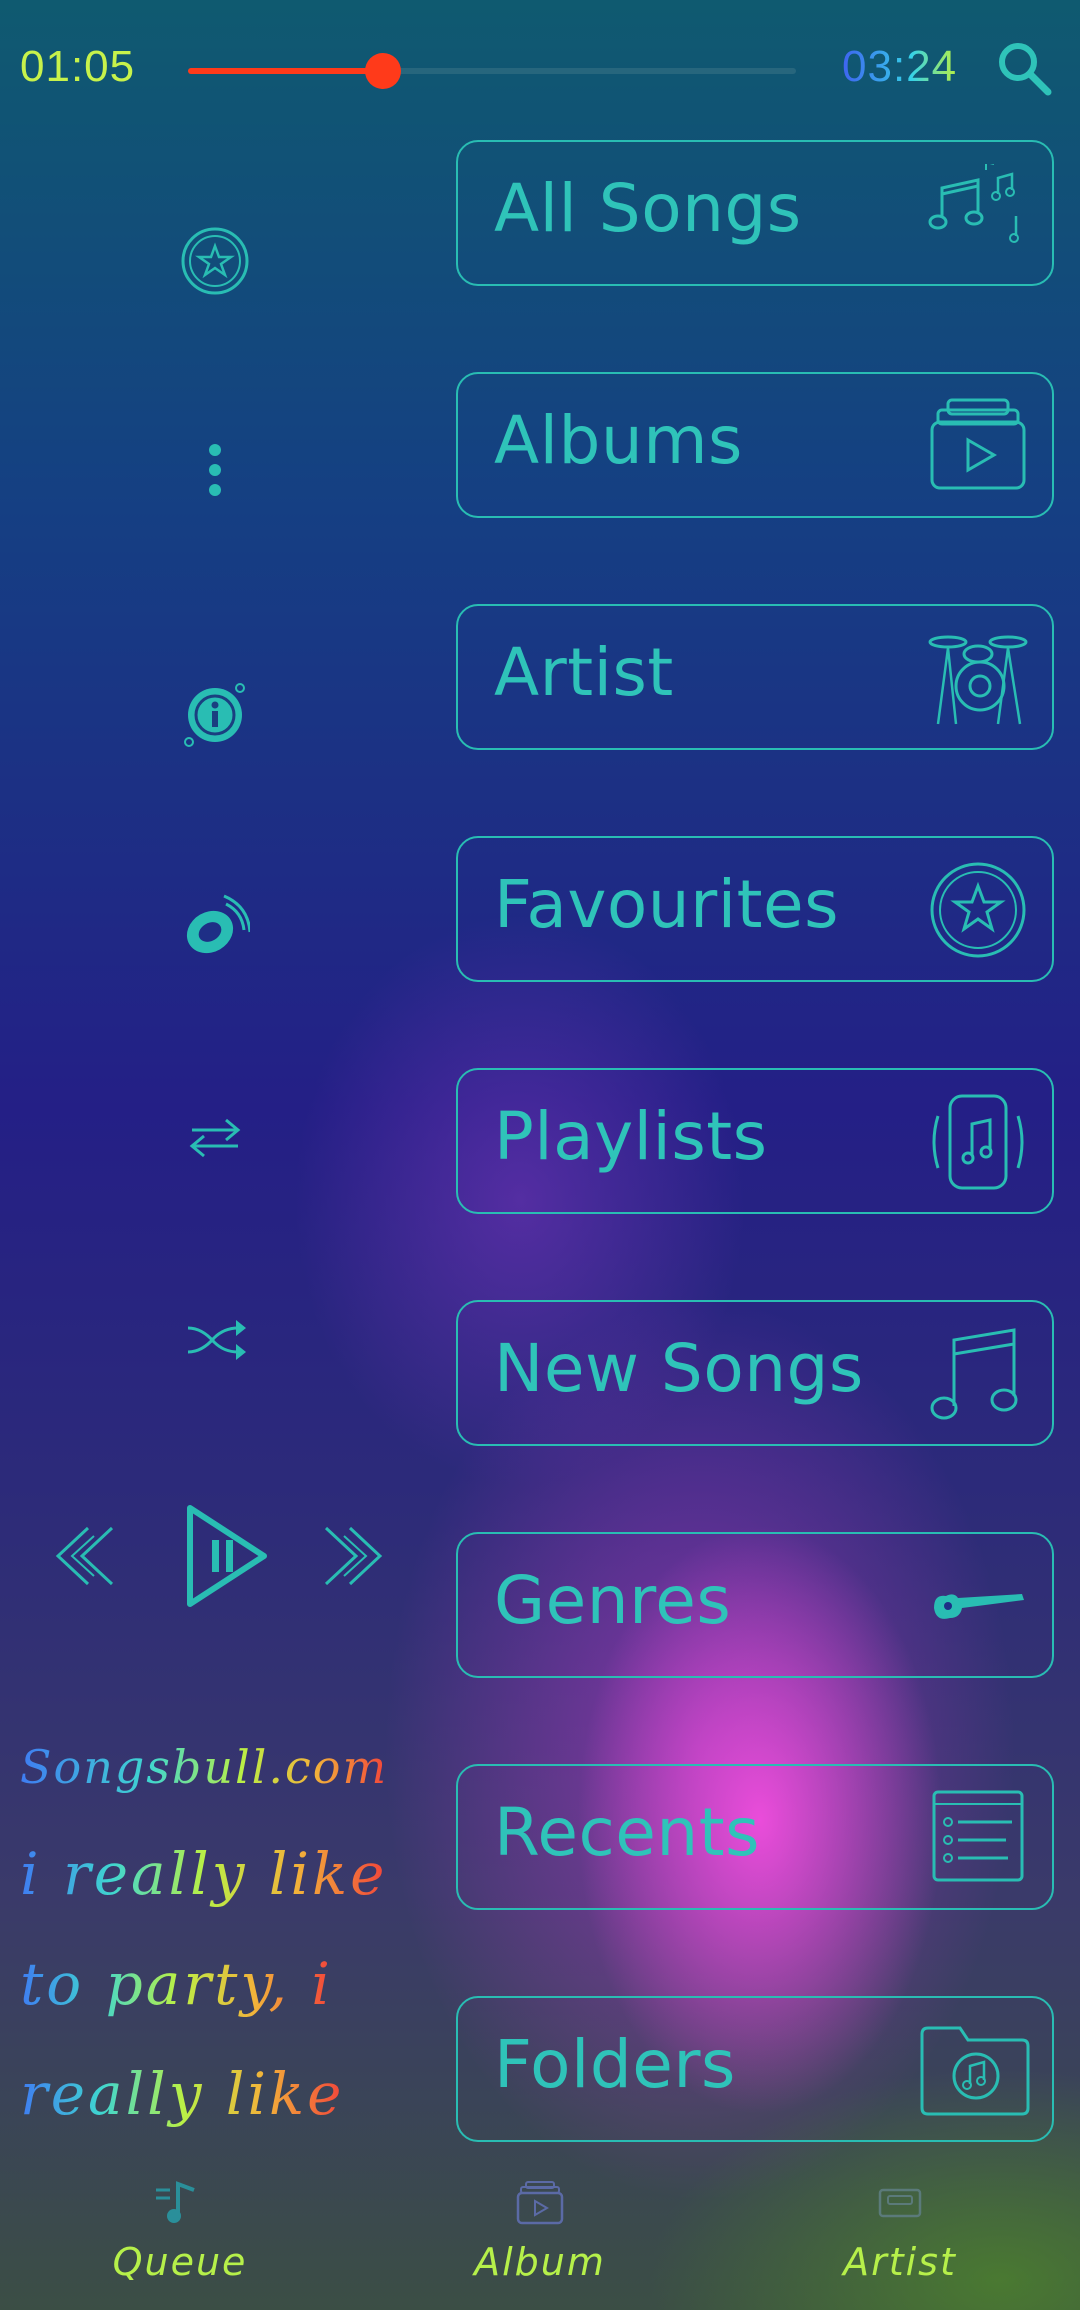 The width and height of the screenshot is (1080, 2310). I want to click on tab-album: Album, so click(540, 2232).